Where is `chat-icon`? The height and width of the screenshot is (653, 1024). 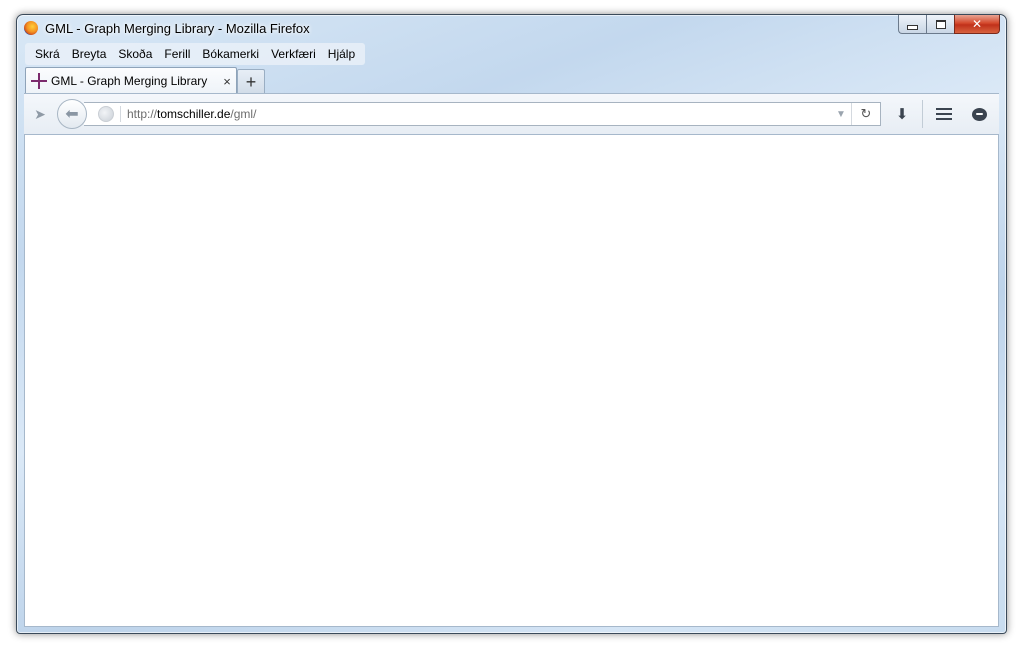 chat-icon is located at coordinates (979, 114).